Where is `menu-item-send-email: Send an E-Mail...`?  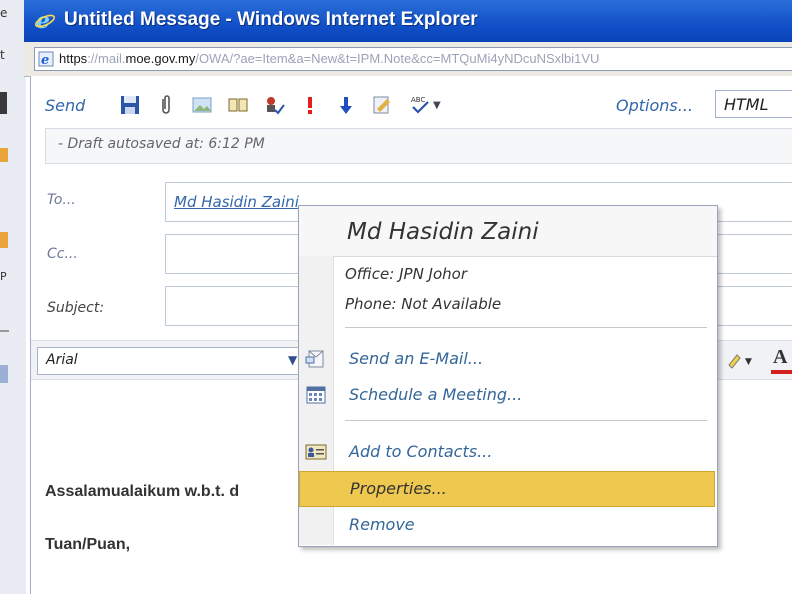 menu-item-send-email: Send an E-Mail... is located at coordinates (507, 359).